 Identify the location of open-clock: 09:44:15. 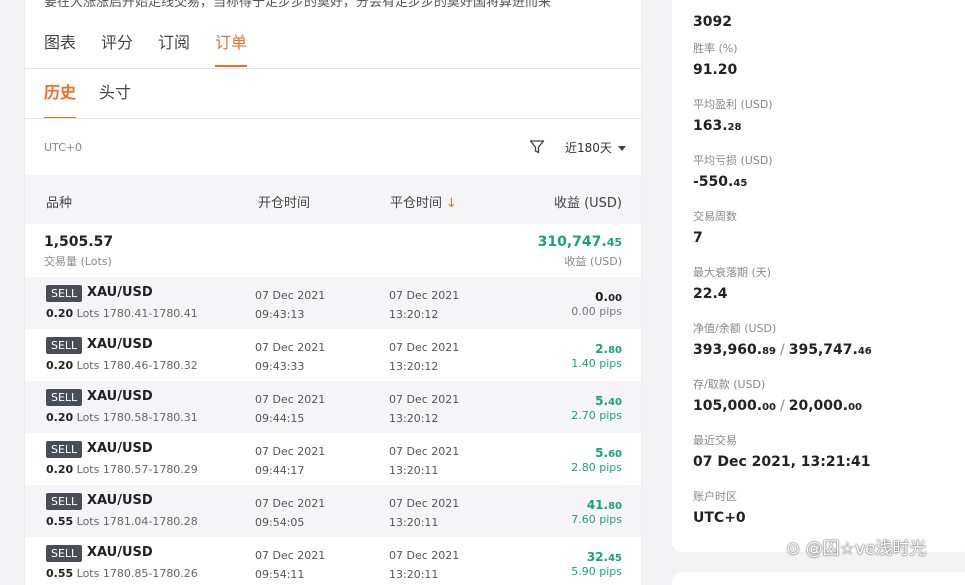
(280, 418).